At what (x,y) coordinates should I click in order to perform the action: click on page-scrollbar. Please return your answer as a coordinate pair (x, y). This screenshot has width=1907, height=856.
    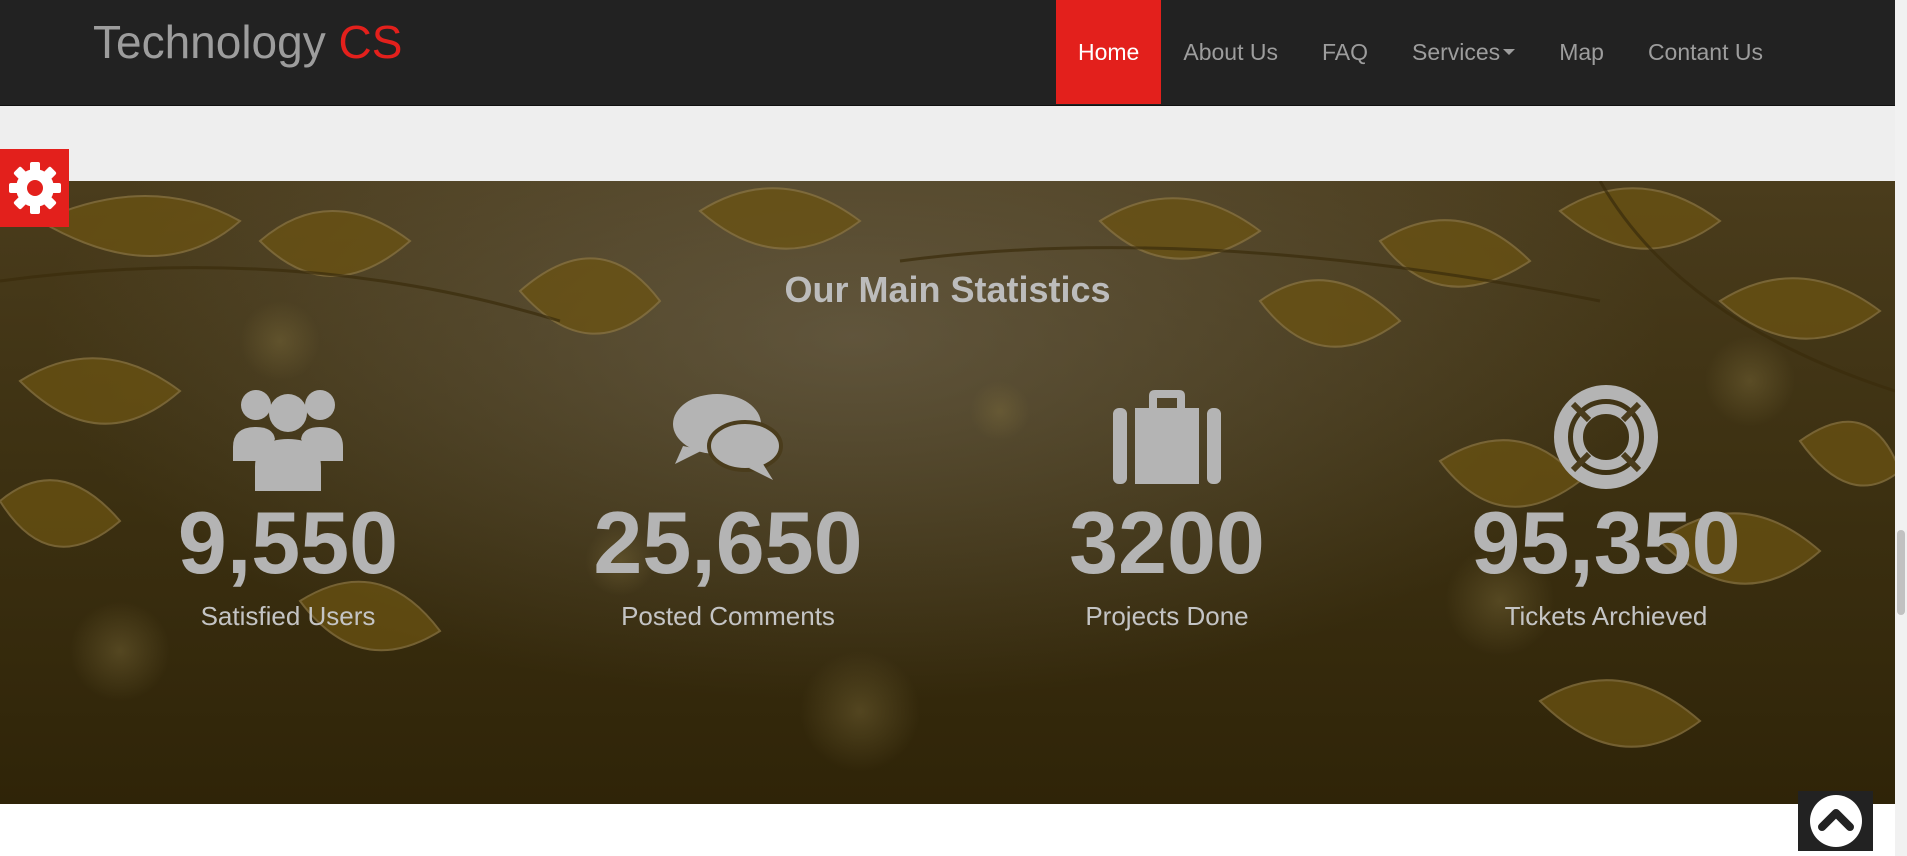
    Looking at the image, I should click on (1901, 428).